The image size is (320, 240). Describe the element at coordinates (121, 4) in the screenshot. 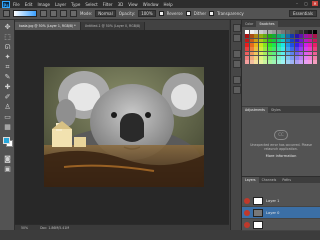

I see `menu-3d: 3D` at that location.